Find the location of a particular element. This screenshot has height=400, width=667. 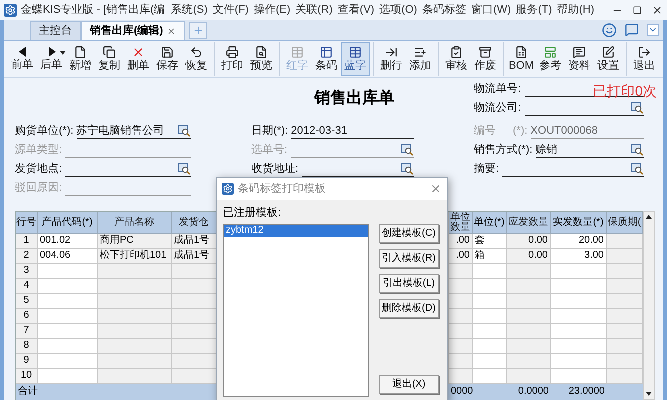

message-icon is located at coordinates (632, 30).